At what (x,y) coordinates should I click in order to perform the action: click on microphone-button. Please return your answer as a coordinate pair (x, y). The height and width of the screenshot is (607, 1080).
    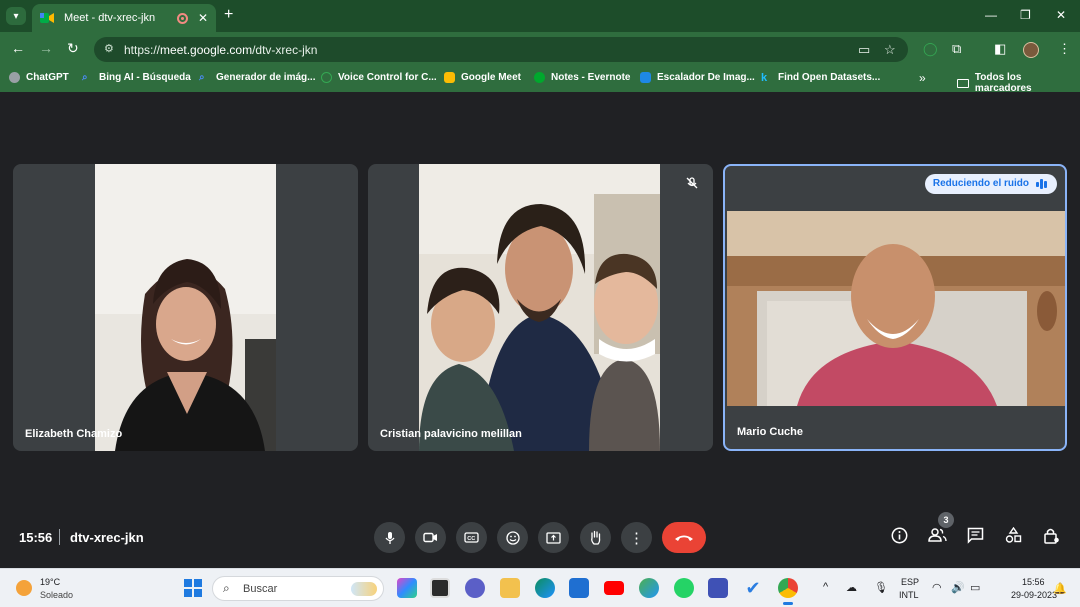
    Looking at the image, I should click on (389, 537).